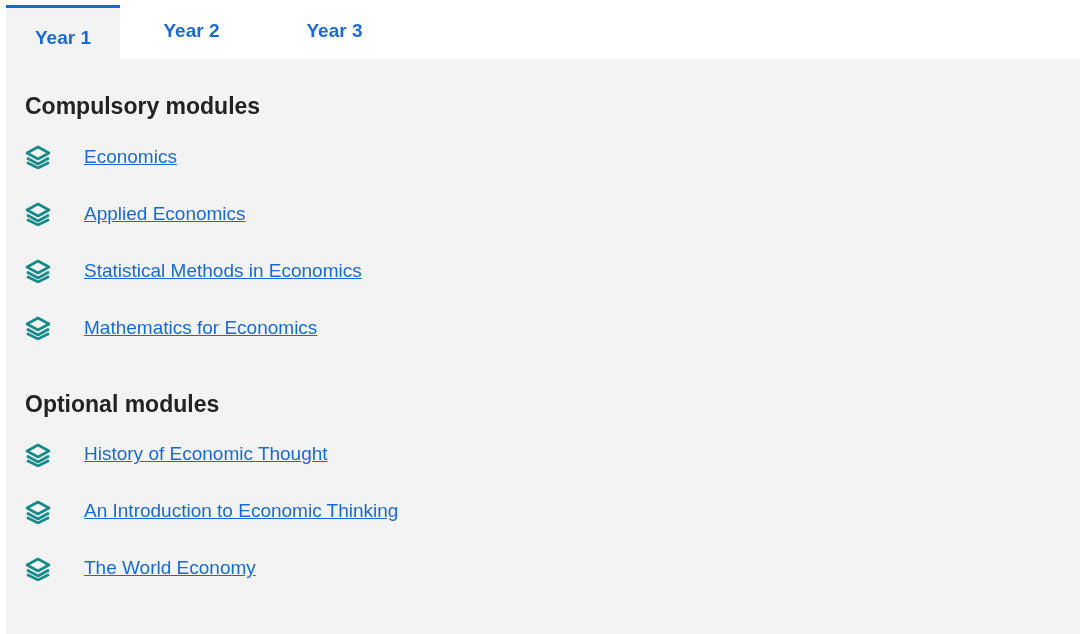 The image size is (1080, 634). Describe the element at coordinates (170, 568) in the screenshot. I see `module-link: The World Economy` at that location.